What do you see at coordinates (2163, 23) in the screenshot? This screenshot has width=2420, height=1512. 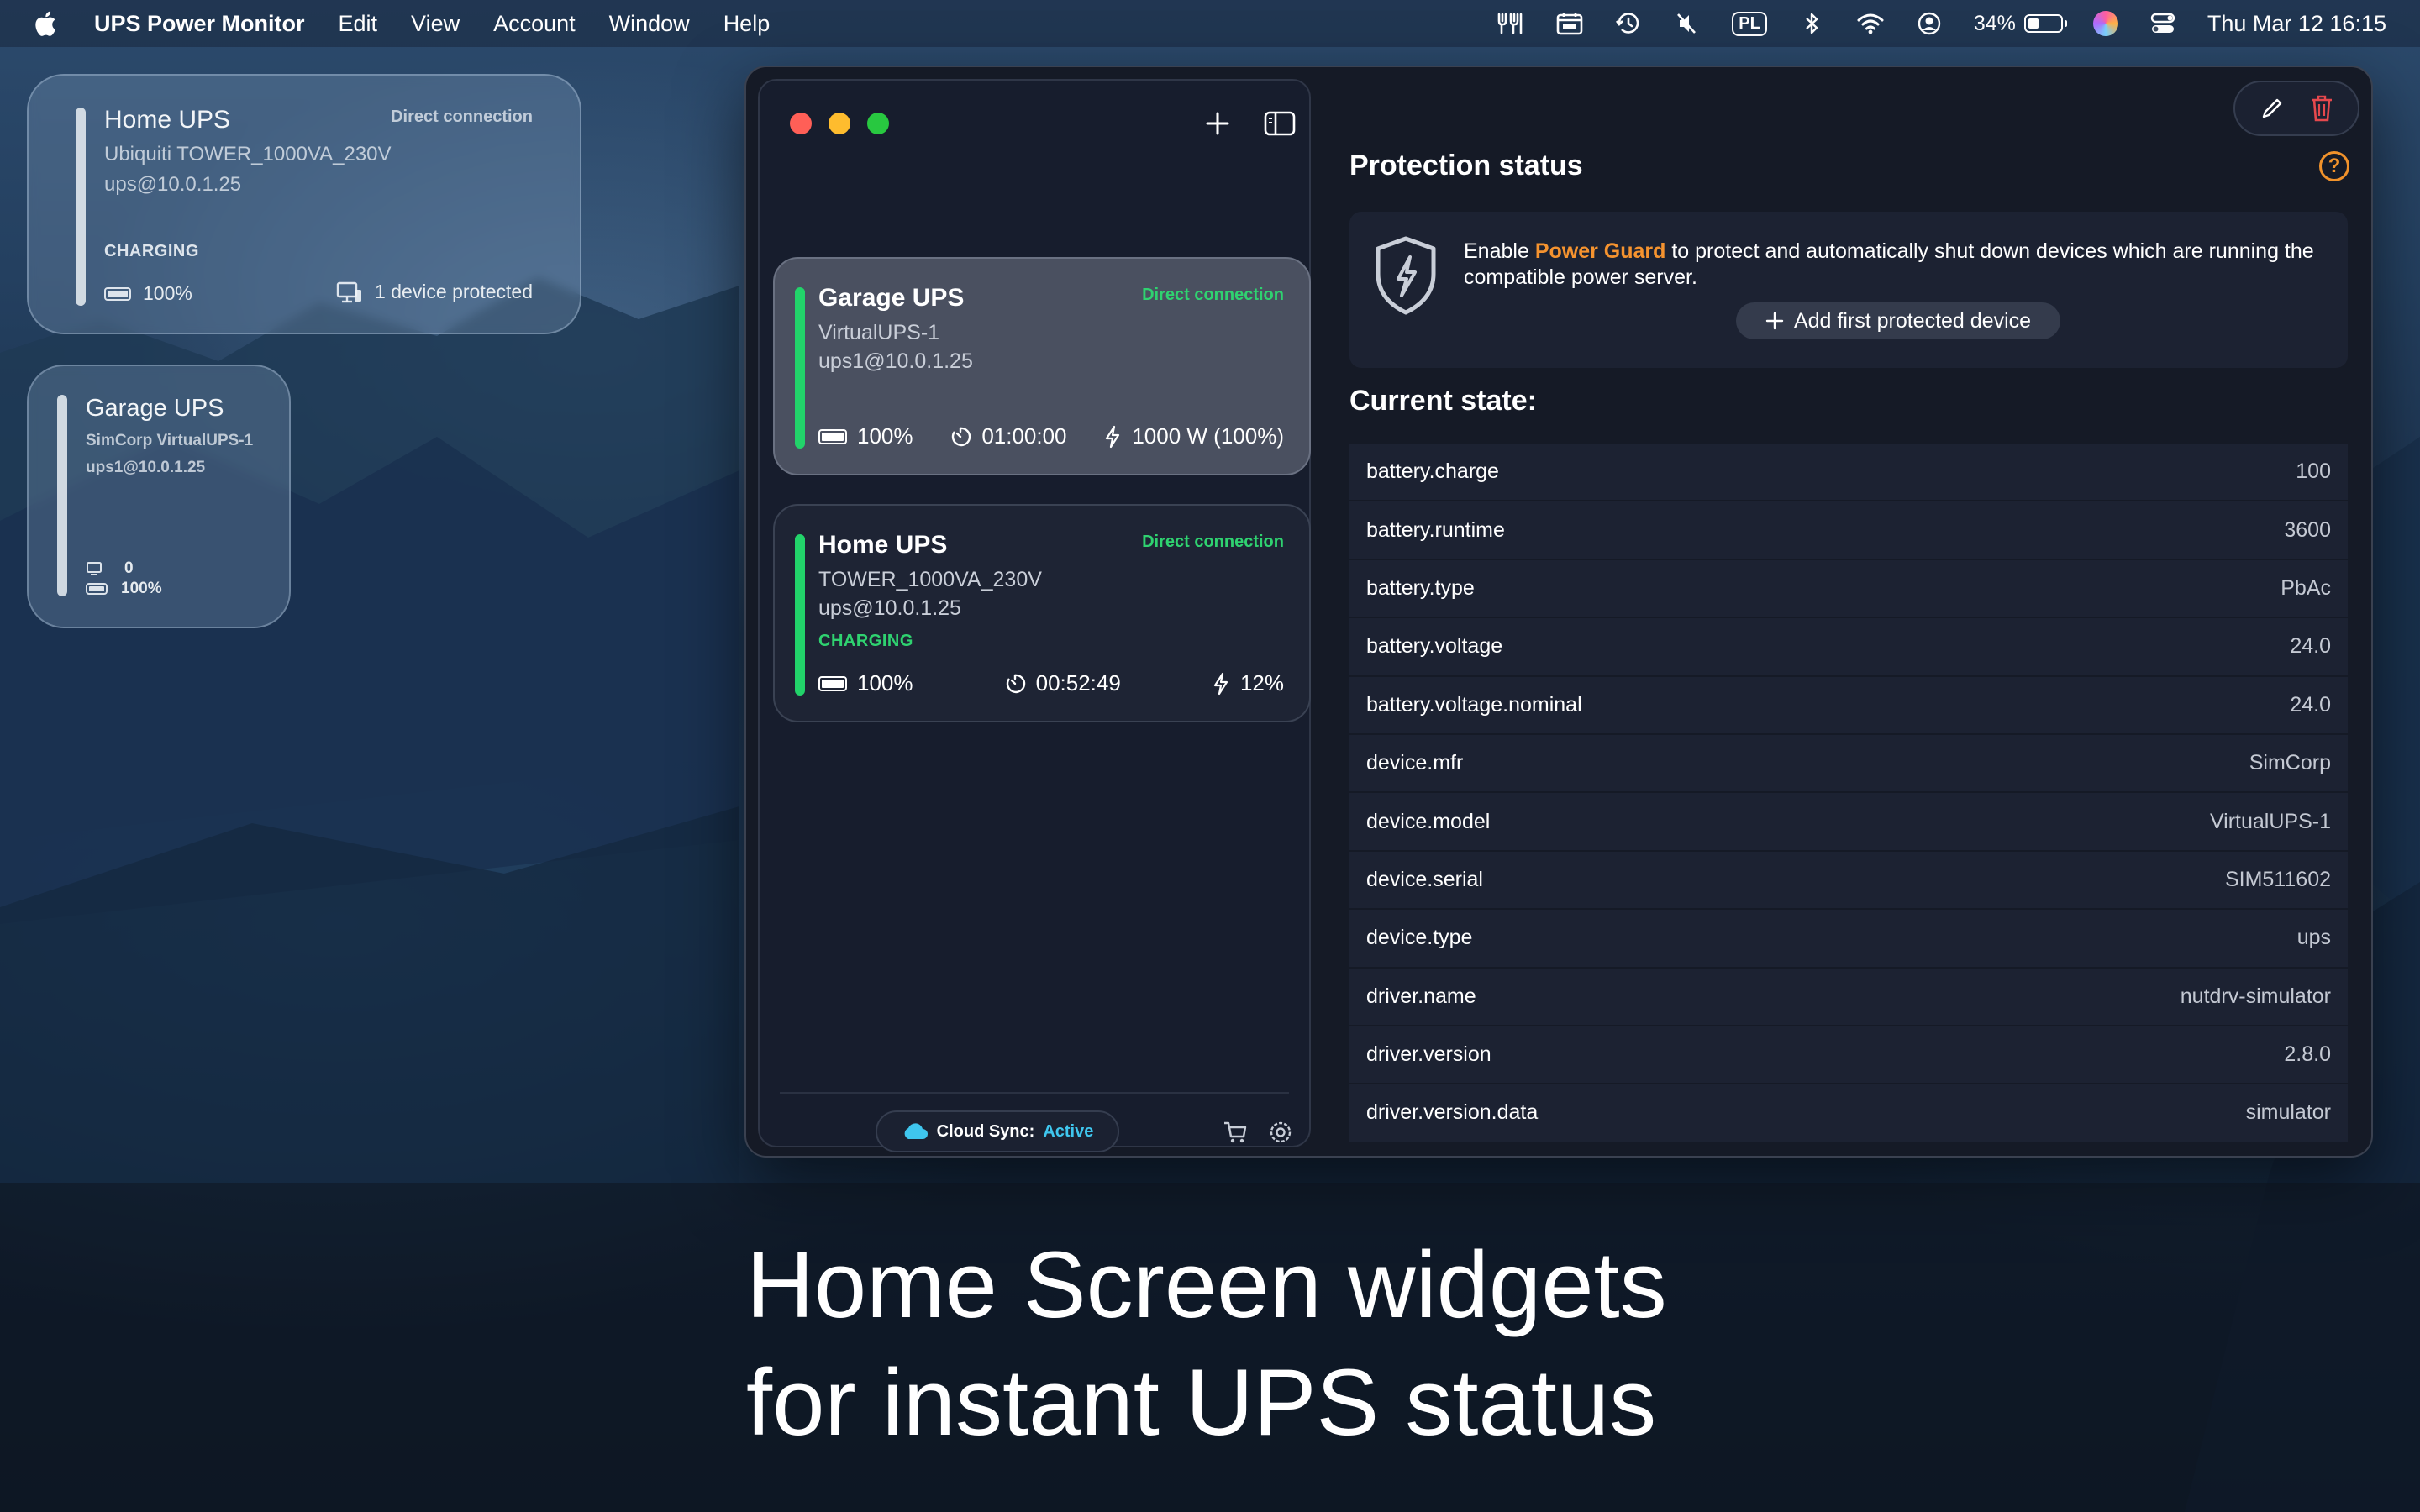 I see `control-center-icon` at bounding box center [2163, 23].